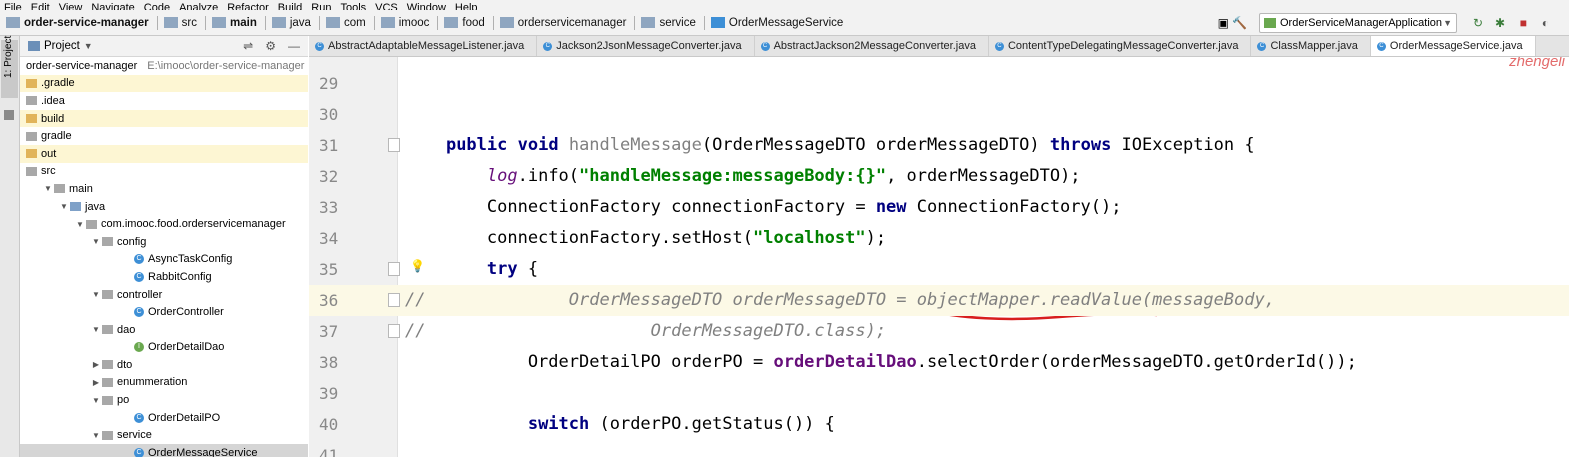 The height and width of the screenshot is (457, 1569). I want to click on menu-code: Code, so click(157, 7).